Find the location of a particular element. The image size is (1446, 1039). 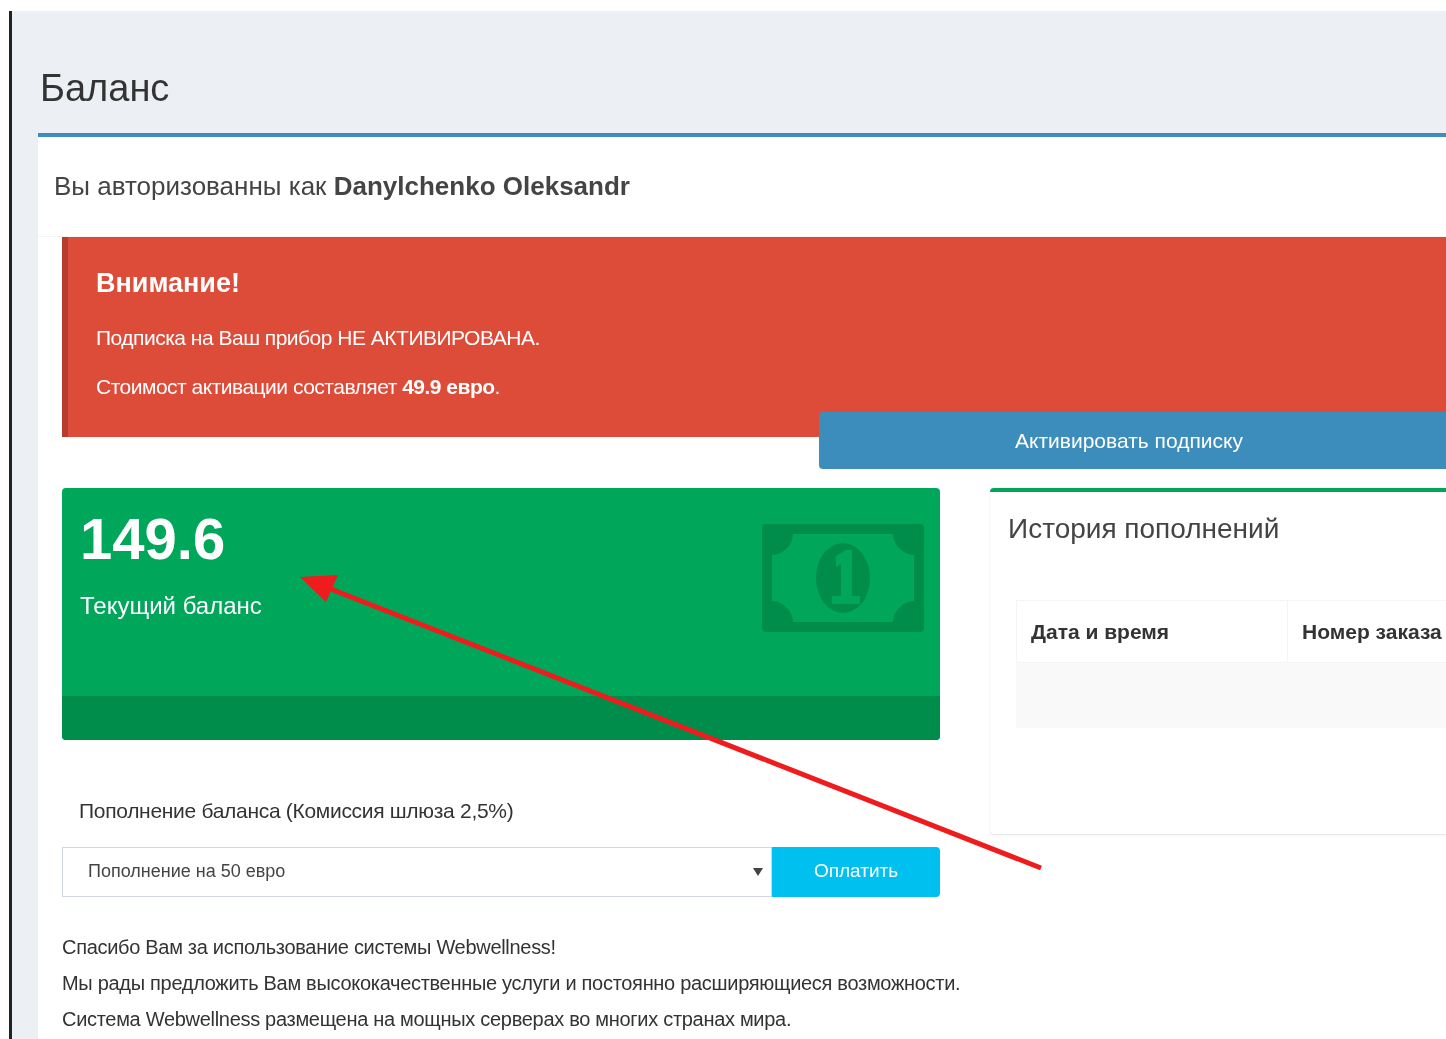

page-title: Баланс is located at coordinates (105, 88).